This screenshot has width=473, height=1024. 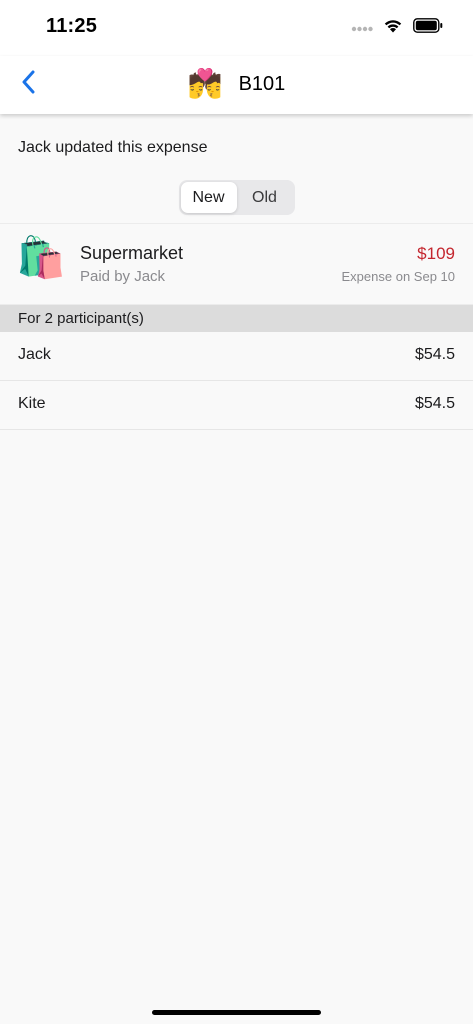 What do you see at coordinates (236, 318) in the screenshot?
I see `participants-header: For 2 participant(s)` at bounding box center [236, 318].